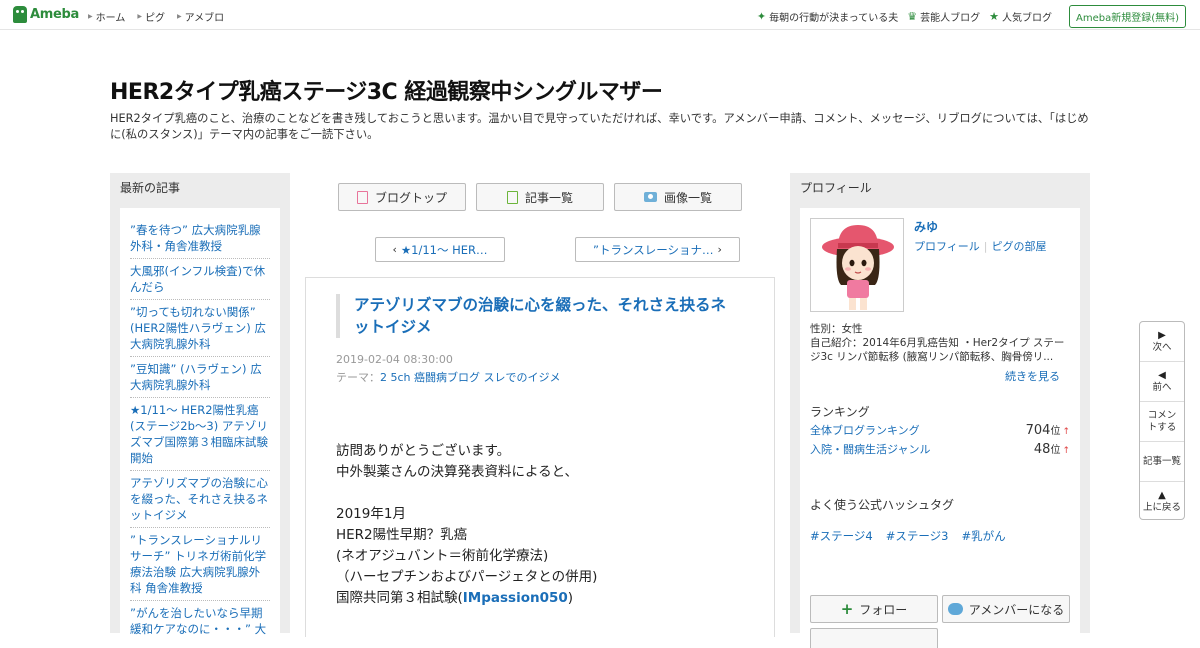  Describe the element at coordinates (20, 14) in the screenshot. I see `ameba-logo-icon` at that location.